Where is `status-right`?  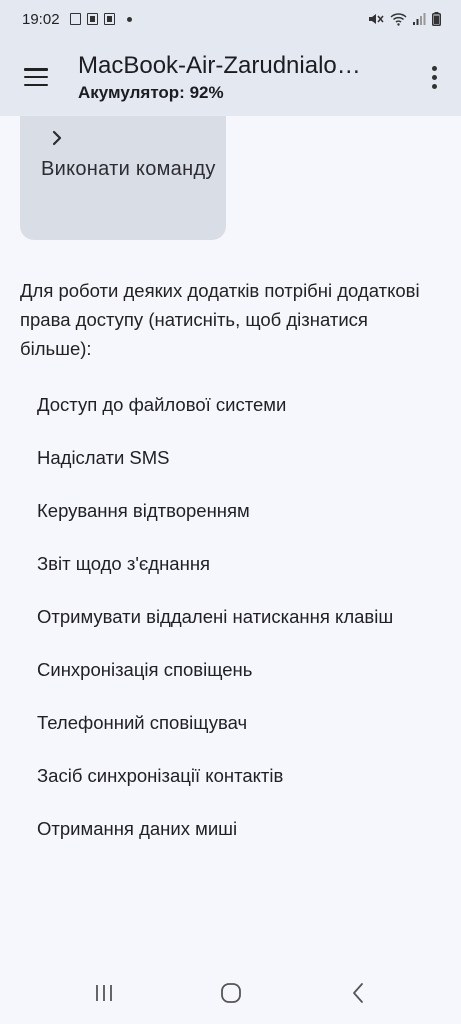
status-right is located at coordinates (404, 19).